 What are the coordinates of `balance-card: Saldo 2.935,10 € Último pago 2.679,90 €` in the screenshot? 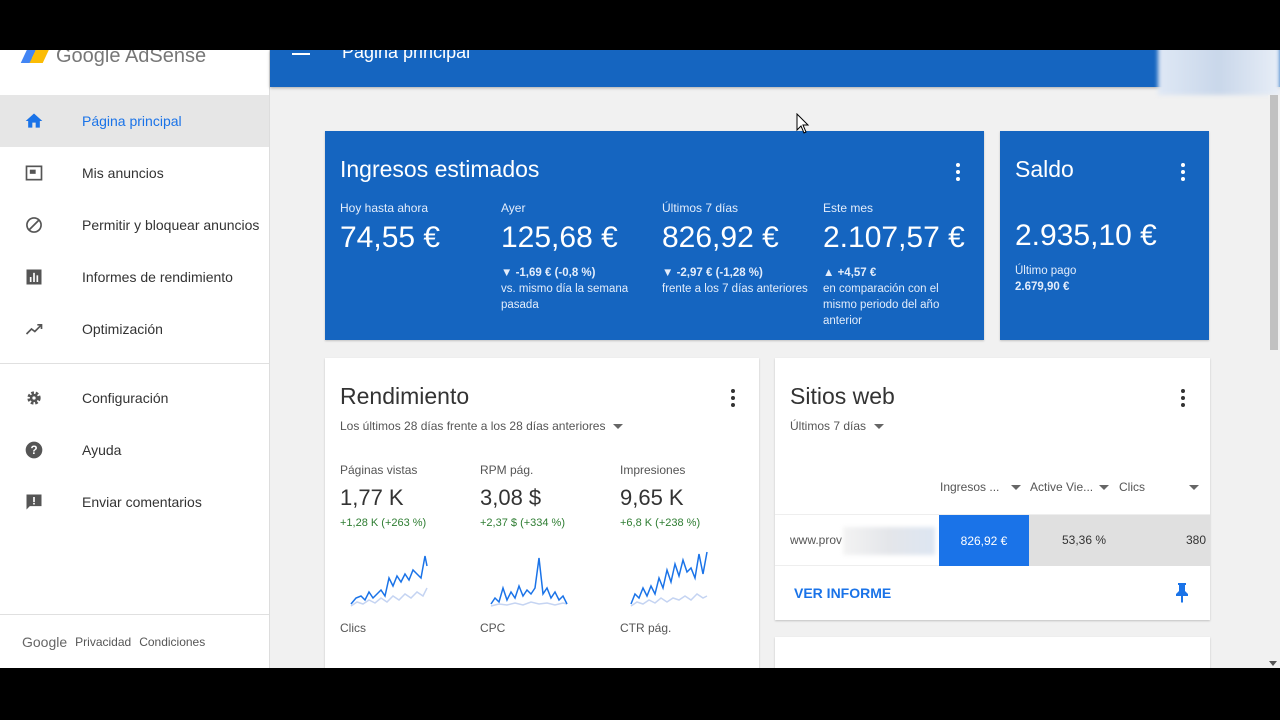 It's located at (1104, 235).